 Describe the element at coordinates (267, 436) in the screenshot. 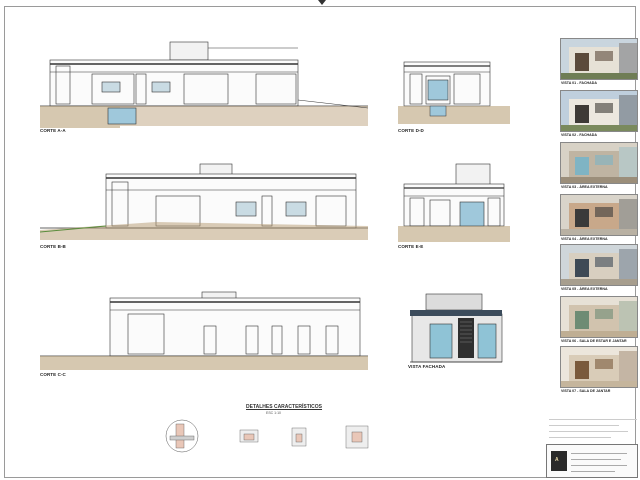

I see `details-drawings` at that location.